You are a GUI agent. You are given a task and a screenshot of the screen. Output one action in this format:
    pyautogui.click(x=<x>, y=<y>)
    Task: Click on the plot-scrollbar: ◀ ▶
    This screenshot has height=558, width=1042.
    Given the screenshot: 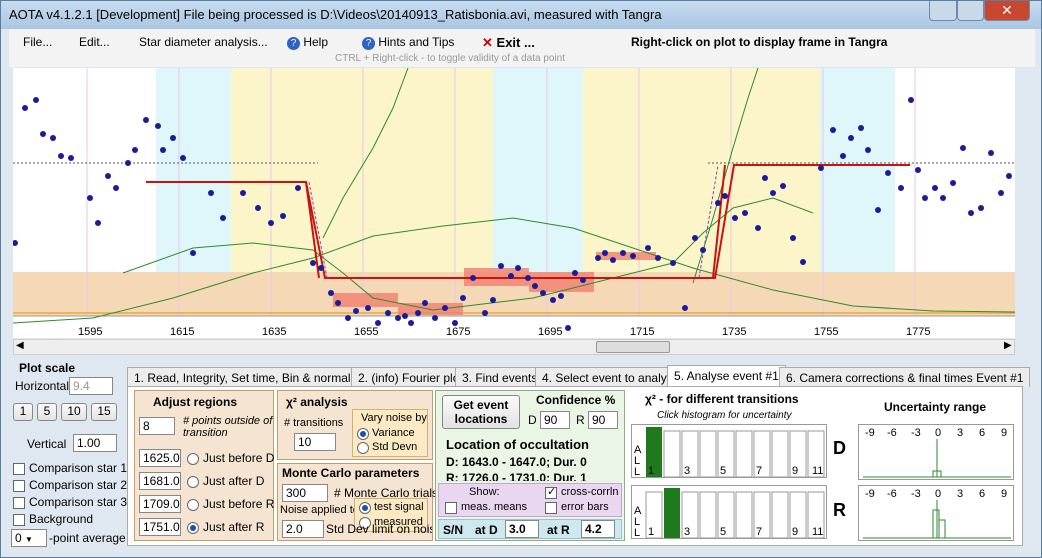 What is the action you would take?
    pyautogui.click(x=514, y=347)
    